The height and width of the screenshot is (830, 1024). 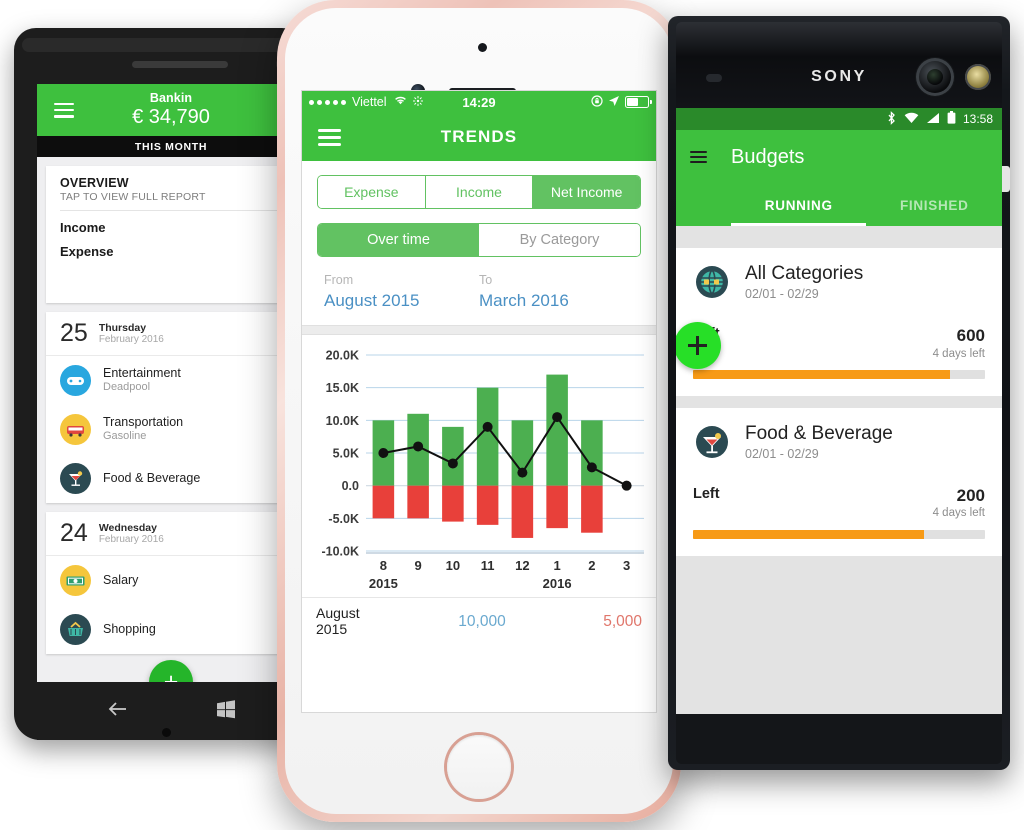 What do you see at coordinates (121, 580) in the screenshot?
I see `transaction-category: Salary` at bounding box center [121, 580].